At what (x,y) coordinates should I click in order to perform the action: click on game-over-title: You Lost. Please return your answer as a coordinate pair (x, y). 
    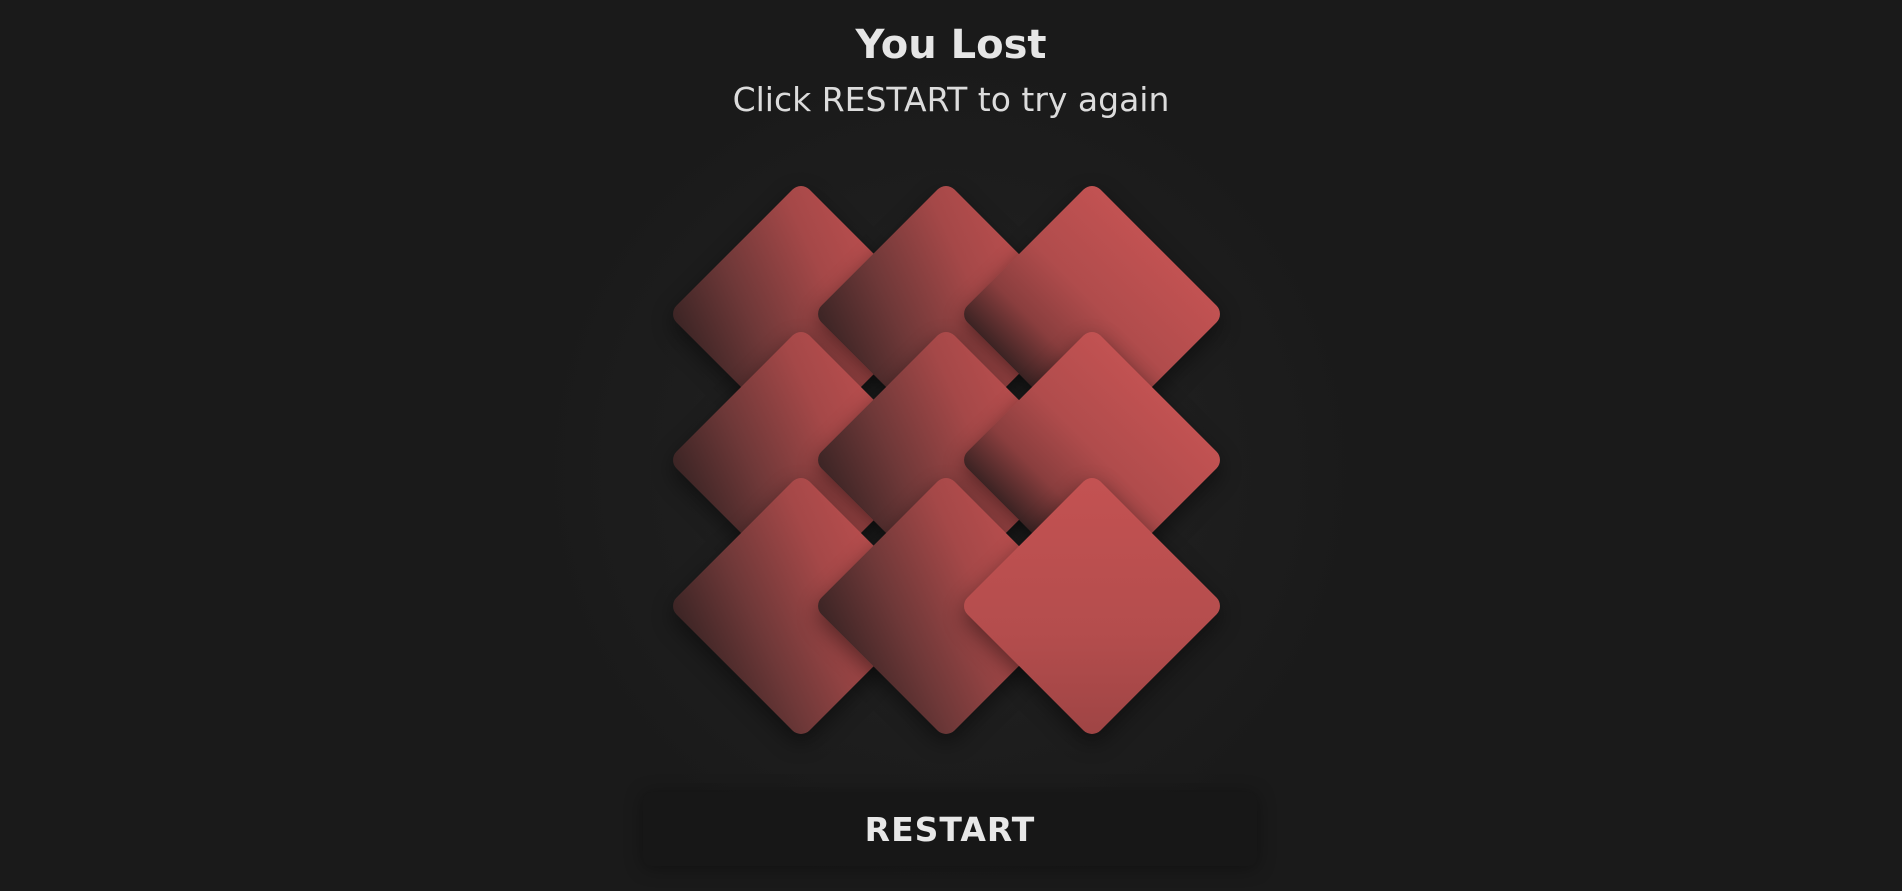
    Looking at the image, I should click on (951, 45).